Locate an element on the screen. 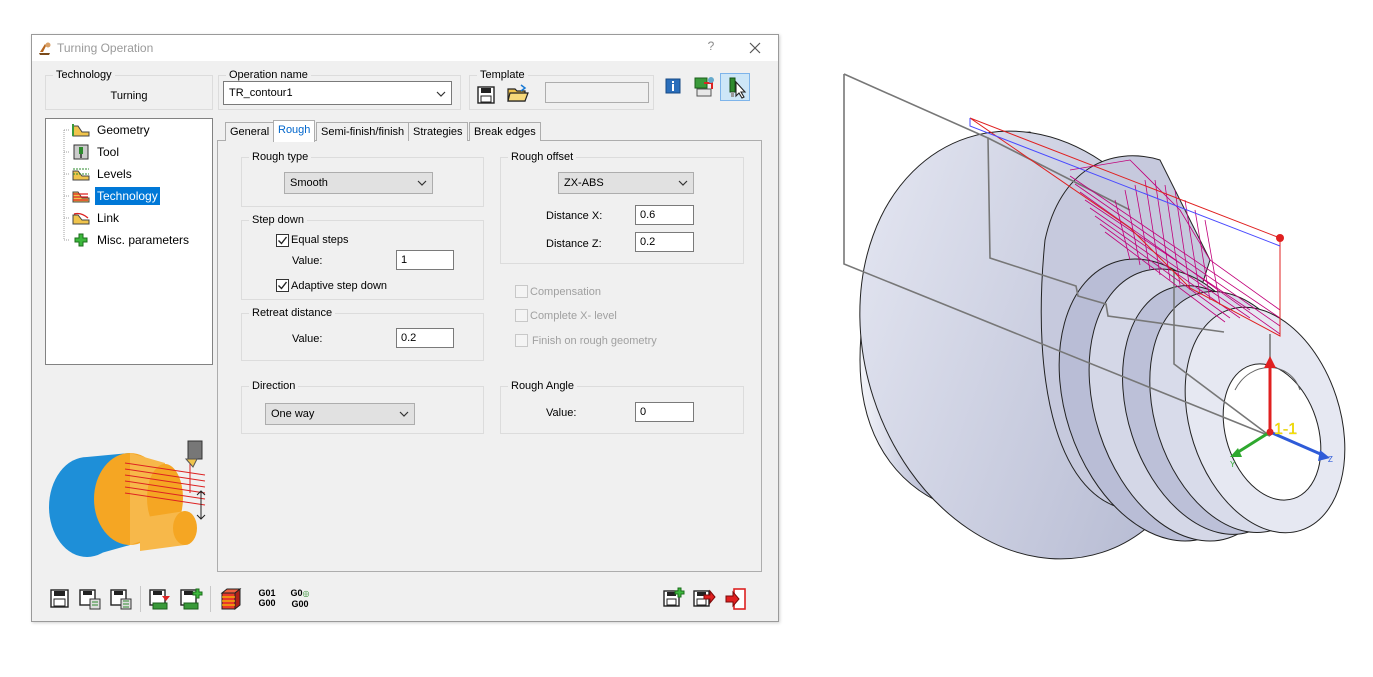 The image size is (1373, 677). technology-group-label: Technology is located at coordinates (84, 75).